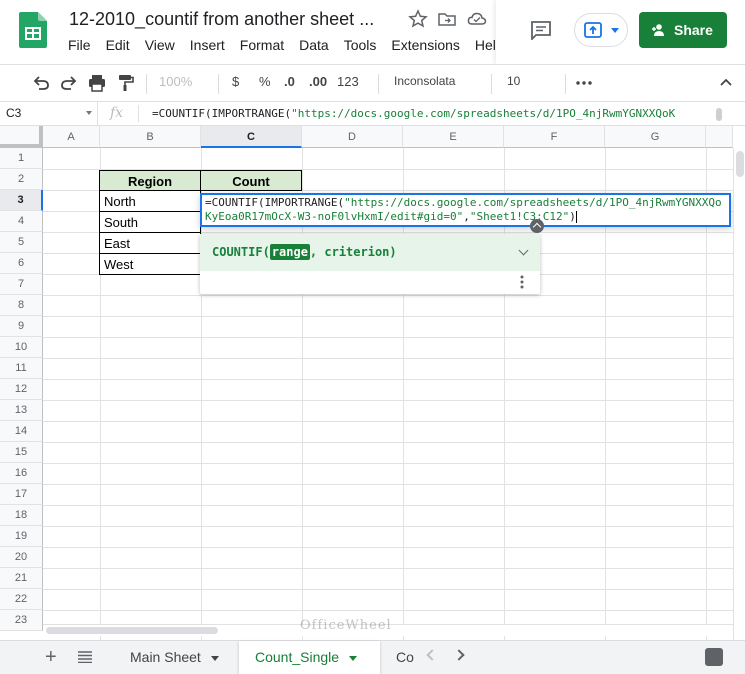 Image resolution: width=745 pixels, height=674 pixels. What do you see at coordinates (541, 30) in the screenshot?
I see `comment-history-icon` at bounding box center [541, 30].